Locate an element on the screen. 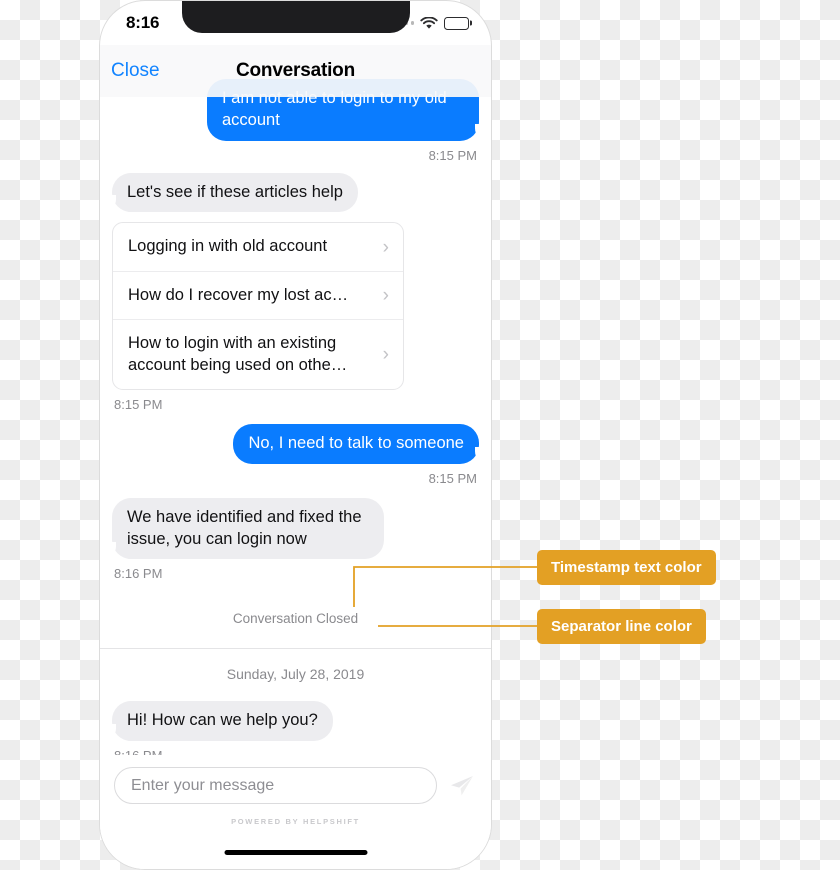  message-row-incoming: Let's see if these articles help is located at coordinates (292, 192).